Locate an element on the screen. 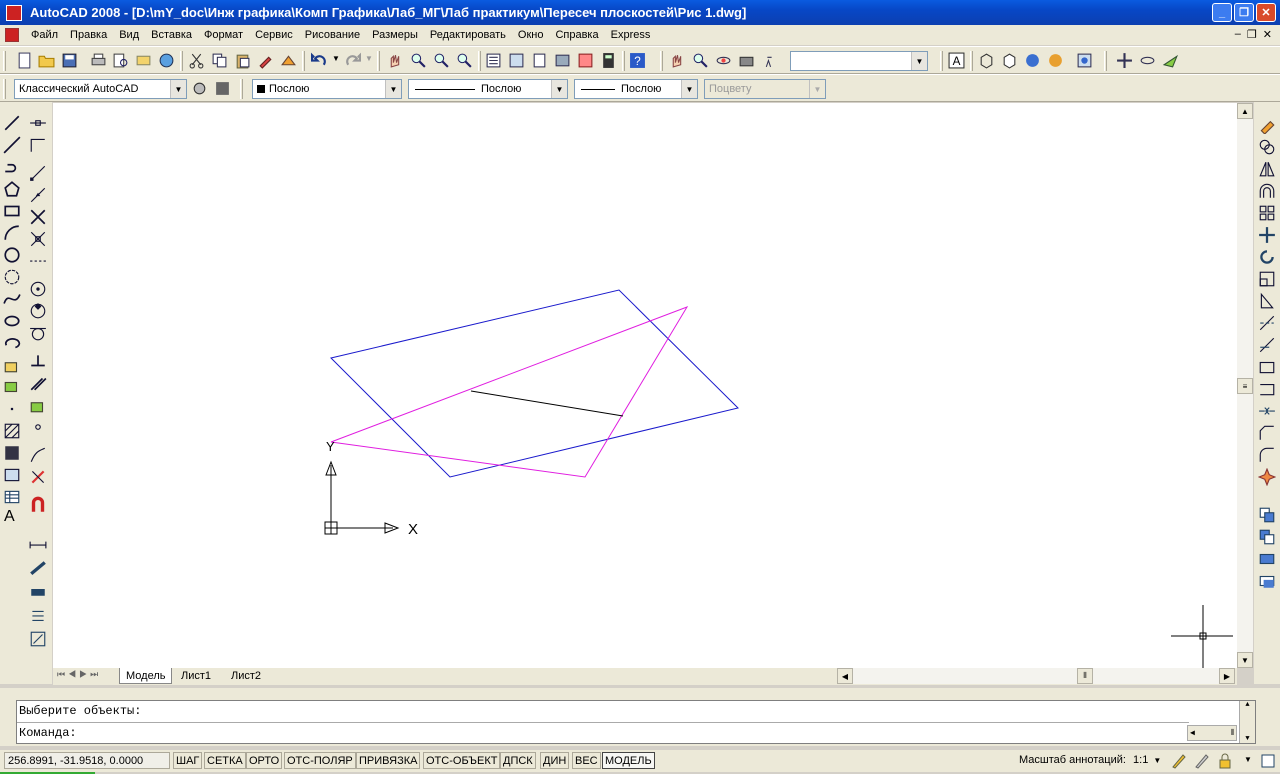  camera-icon is located at coordinates (746, 60).